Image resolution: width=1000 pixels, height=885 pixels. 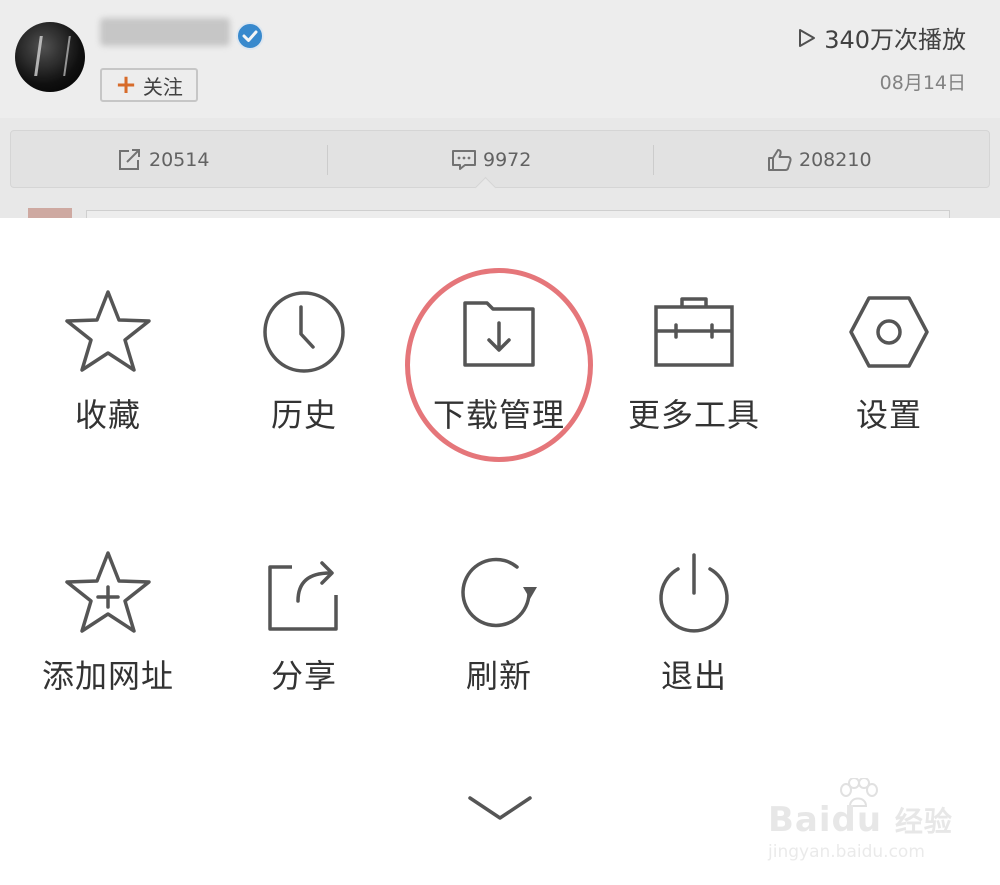 I want to click on menu-label: 下载管理, so click(x=498, y=415).